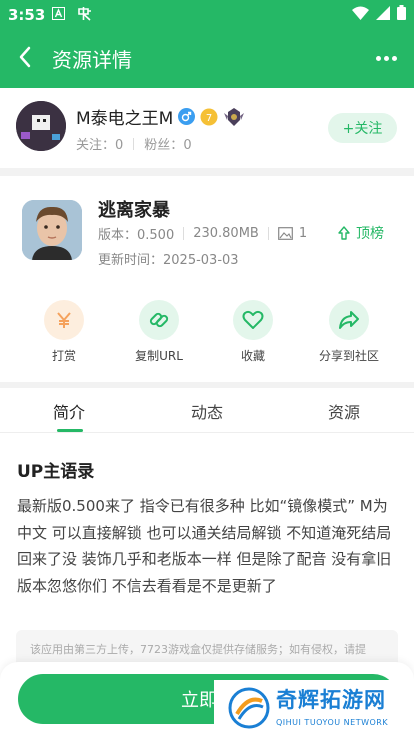  What do you see at coordinates (360, 13) in the screenshot?
I see `wifi-icon` at bounding box center [360, 13].